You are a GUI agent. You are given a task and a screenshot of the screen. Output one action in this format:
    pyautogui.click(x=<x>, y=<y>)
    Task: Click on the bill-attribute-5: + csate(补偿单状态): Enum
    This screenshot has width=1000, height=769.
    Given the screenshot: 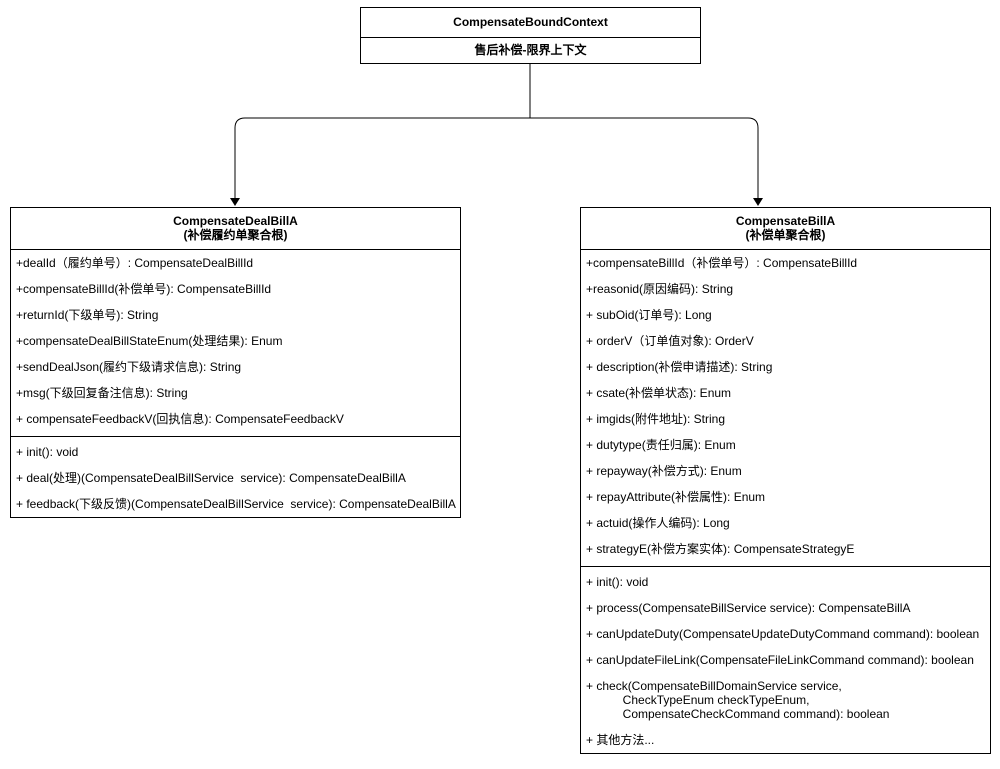 What is the action you would take?
    pyautogui.click(x=659, y=393)
    